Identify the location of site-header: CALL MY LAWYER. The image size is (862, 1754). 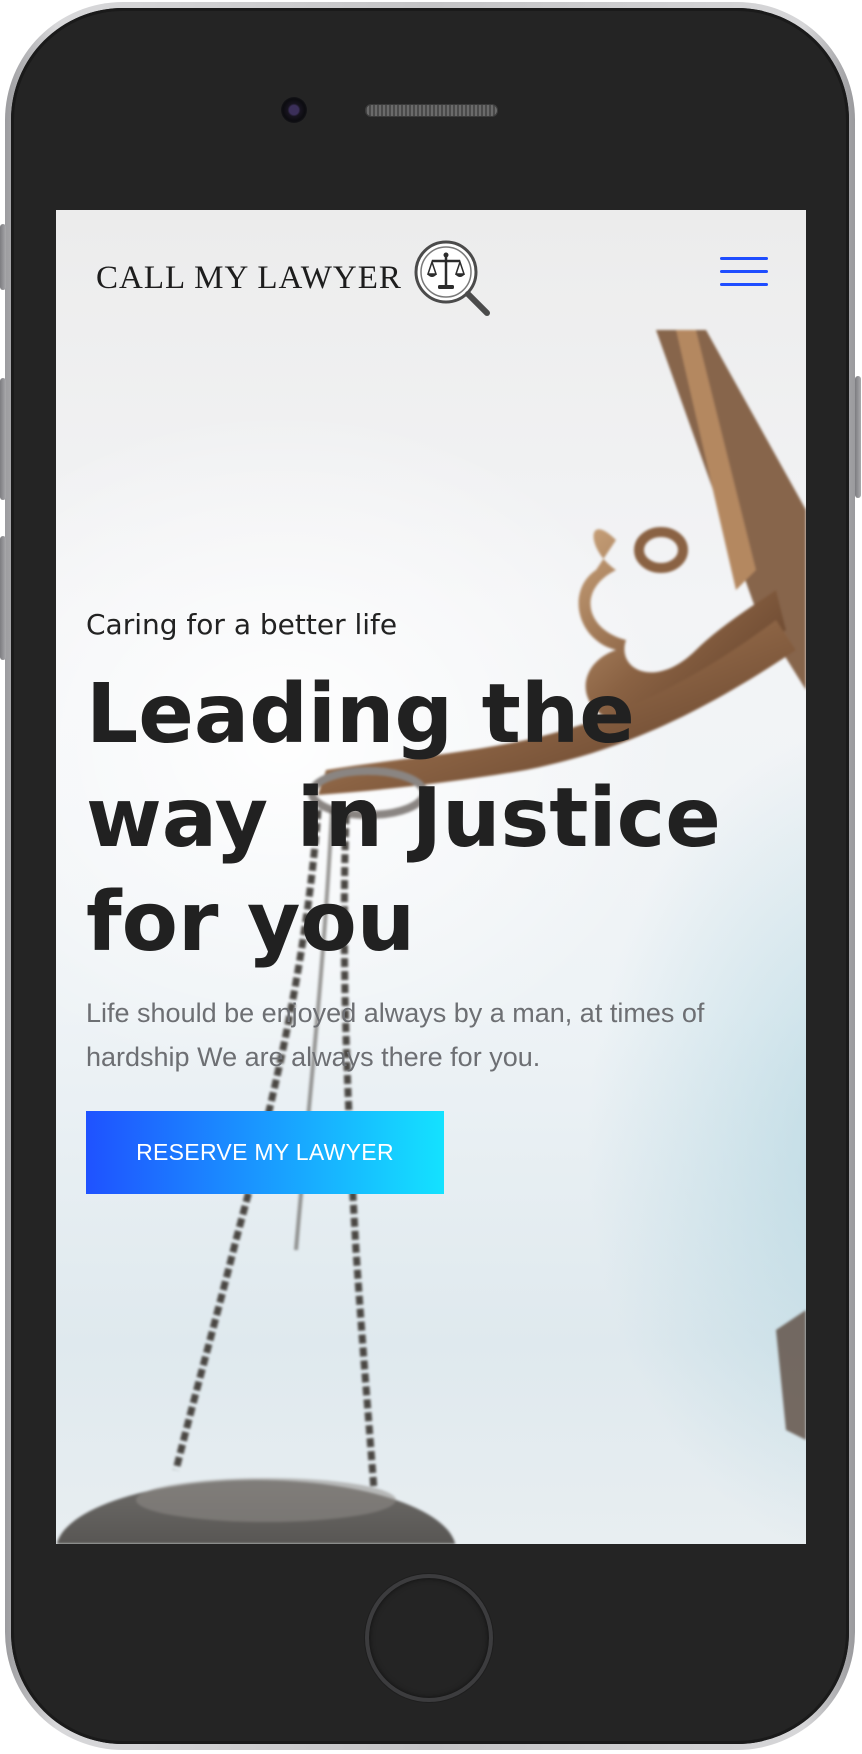
(431, 270).